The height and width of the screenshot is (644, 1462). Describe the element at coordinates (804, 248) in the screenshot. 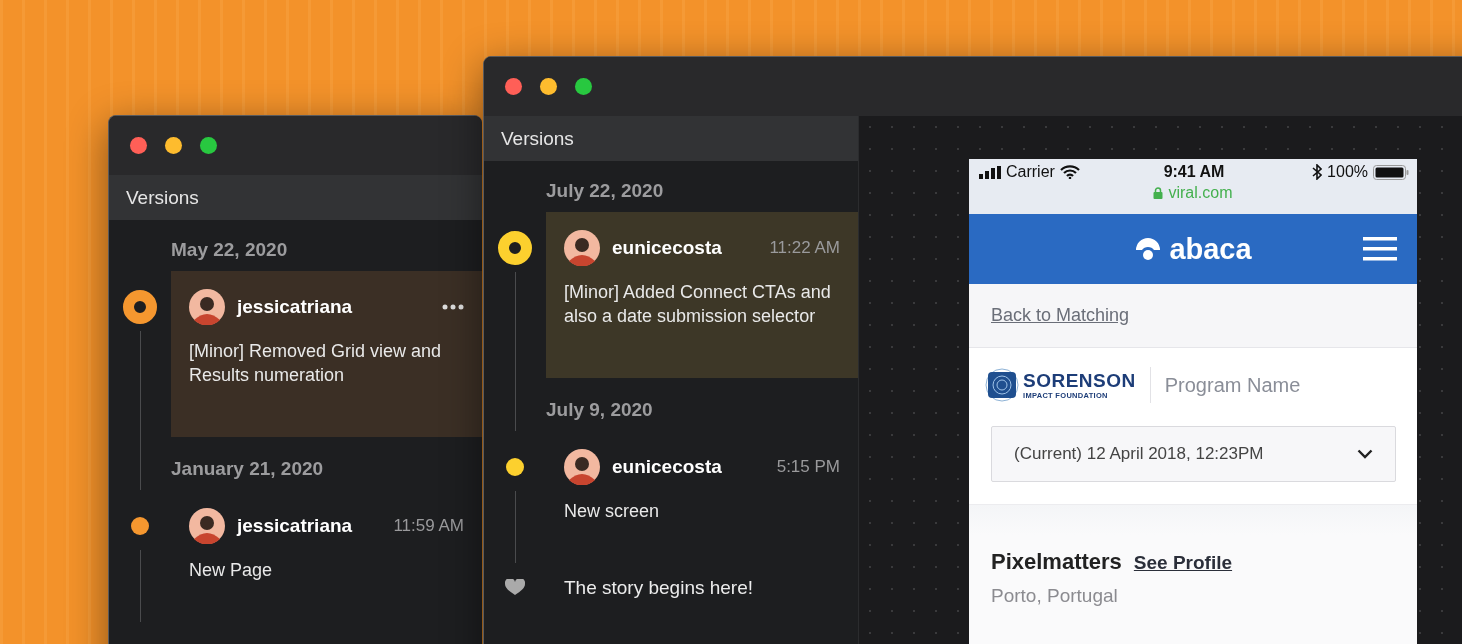

I see `version-time: 11:22 AM` at that location.